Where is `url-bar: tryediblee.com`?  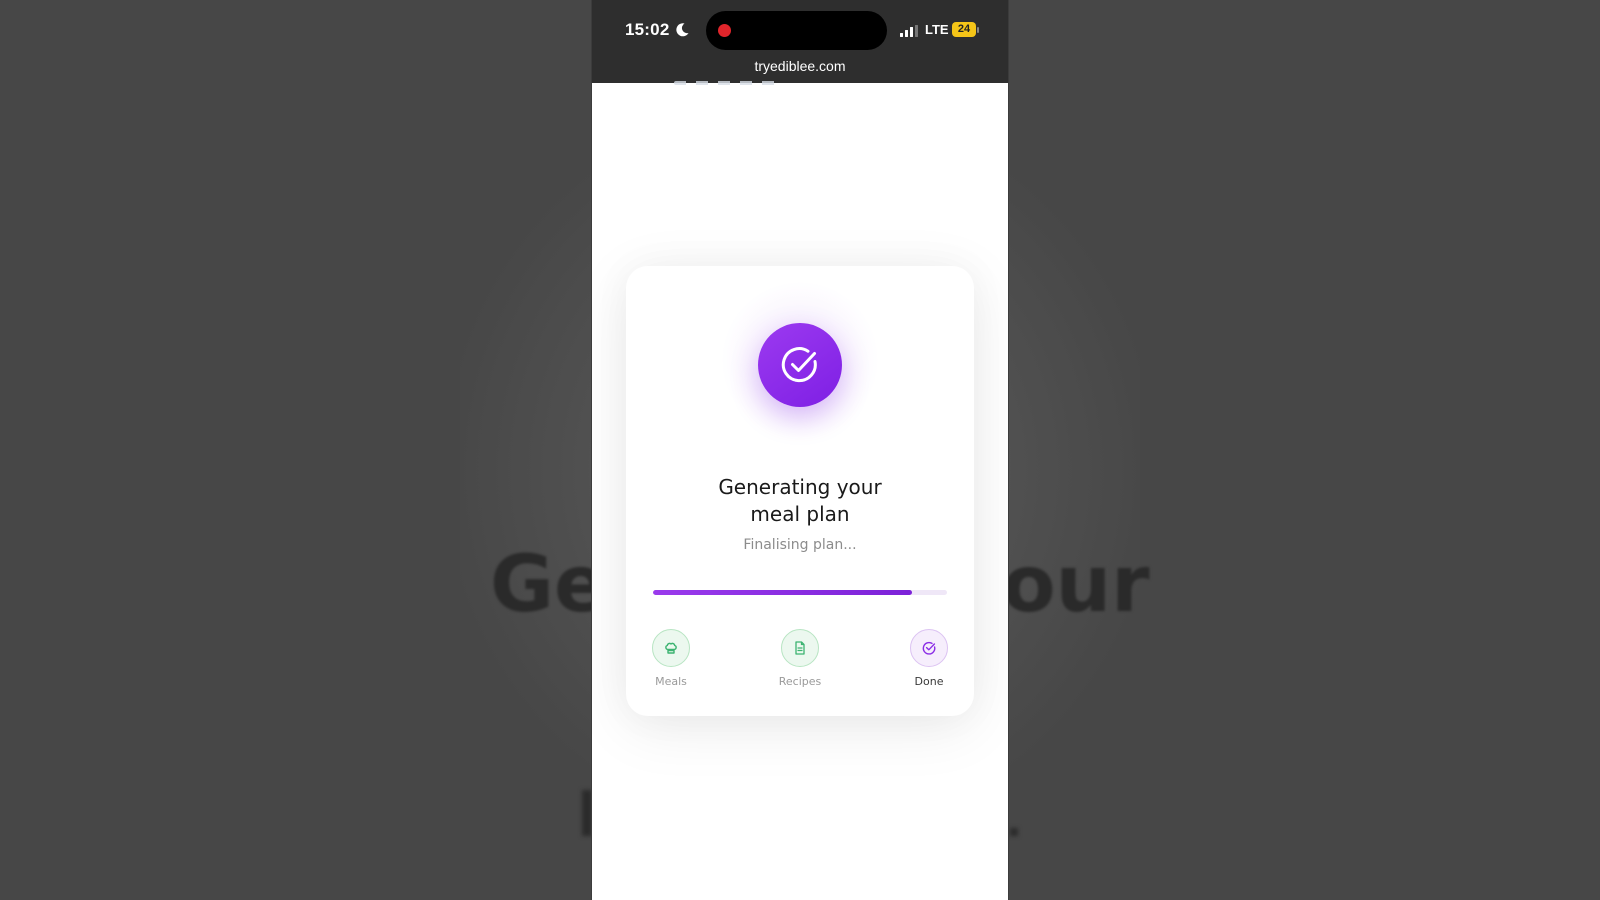 url-bar: tryediblee.com is located at coordinates (800, 66).